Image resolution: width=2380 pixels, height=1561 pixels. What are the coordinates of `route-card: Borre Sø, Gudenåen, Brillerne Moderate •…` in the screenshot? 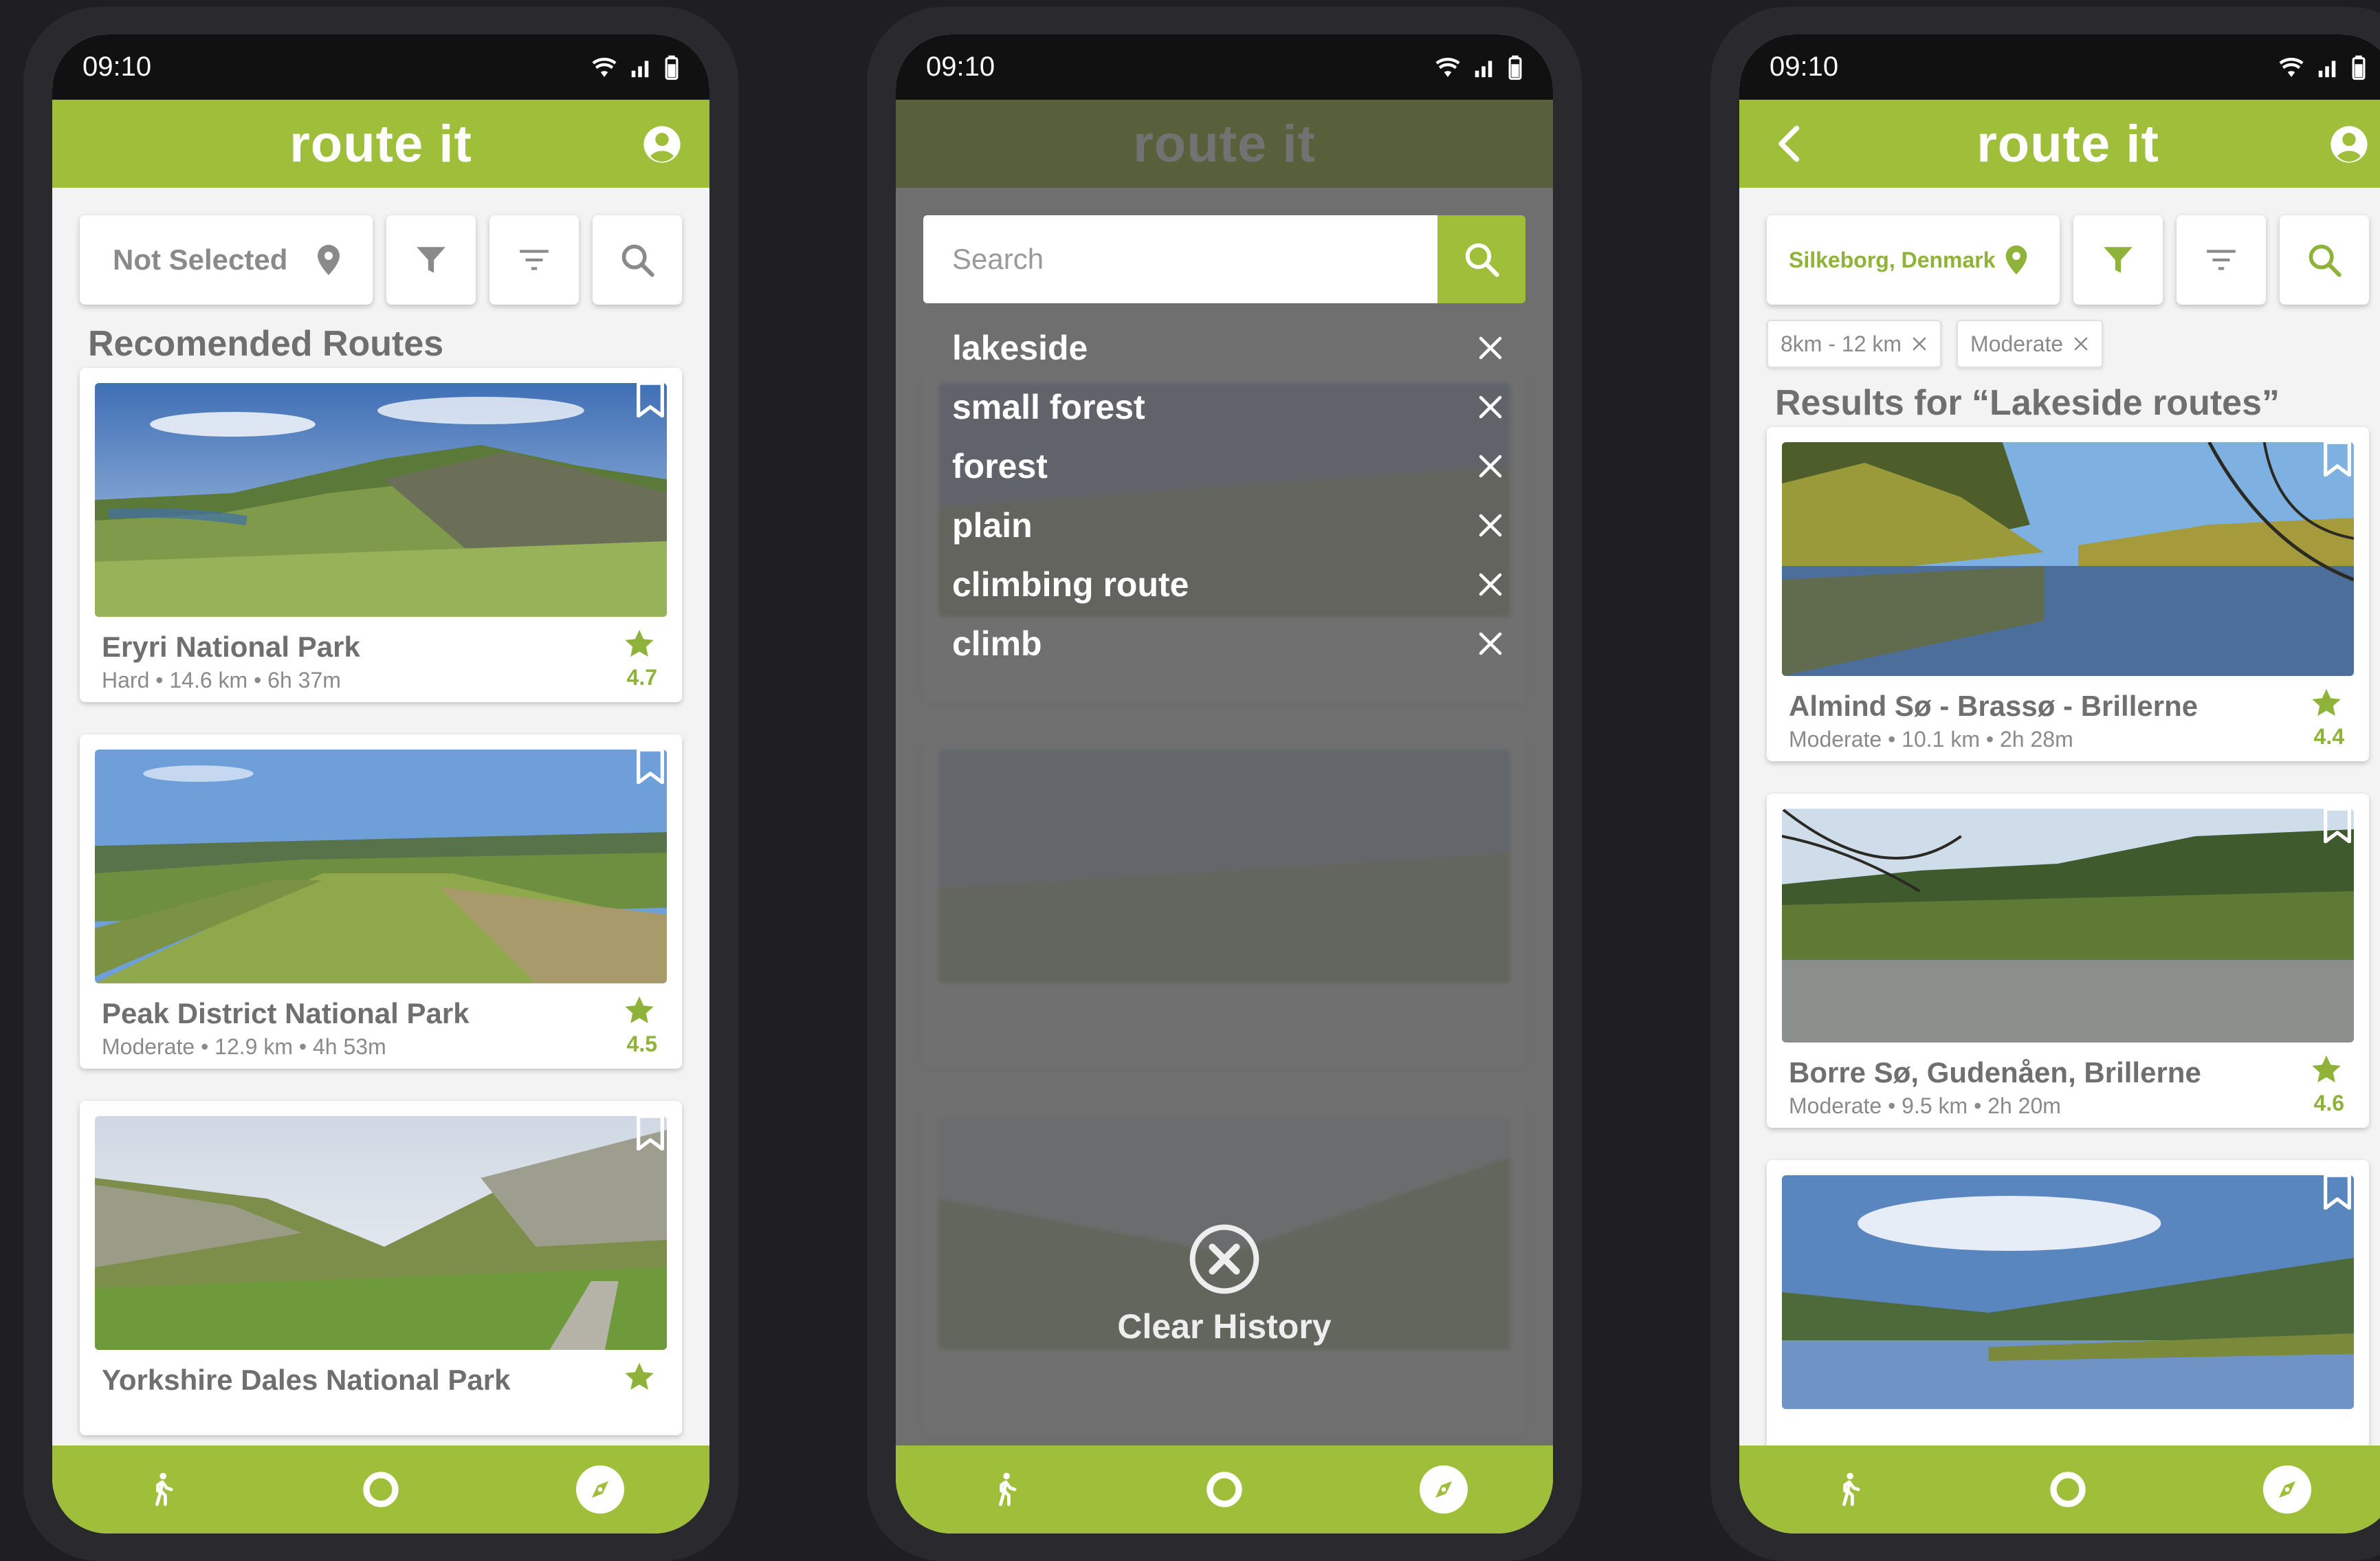 It's located at (2068, 961).